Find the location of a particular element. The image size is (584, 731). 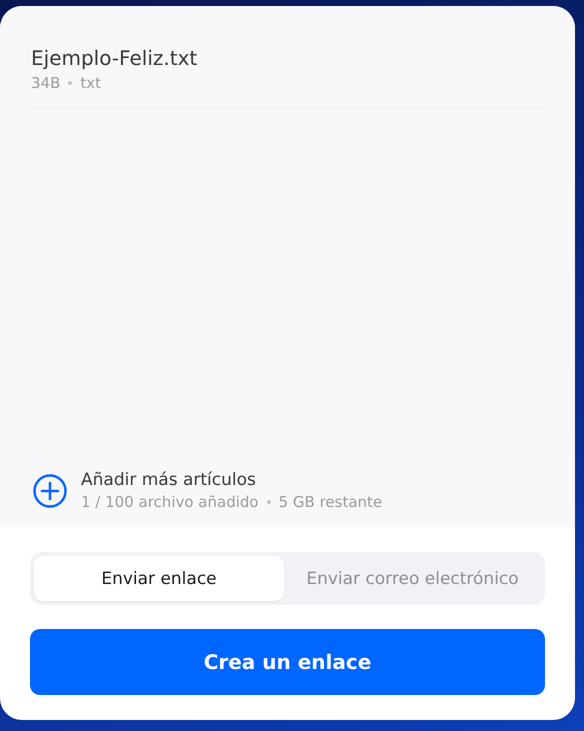

upload-info: 1 / 100 archivo añadido is located at coordinates (170, 502).